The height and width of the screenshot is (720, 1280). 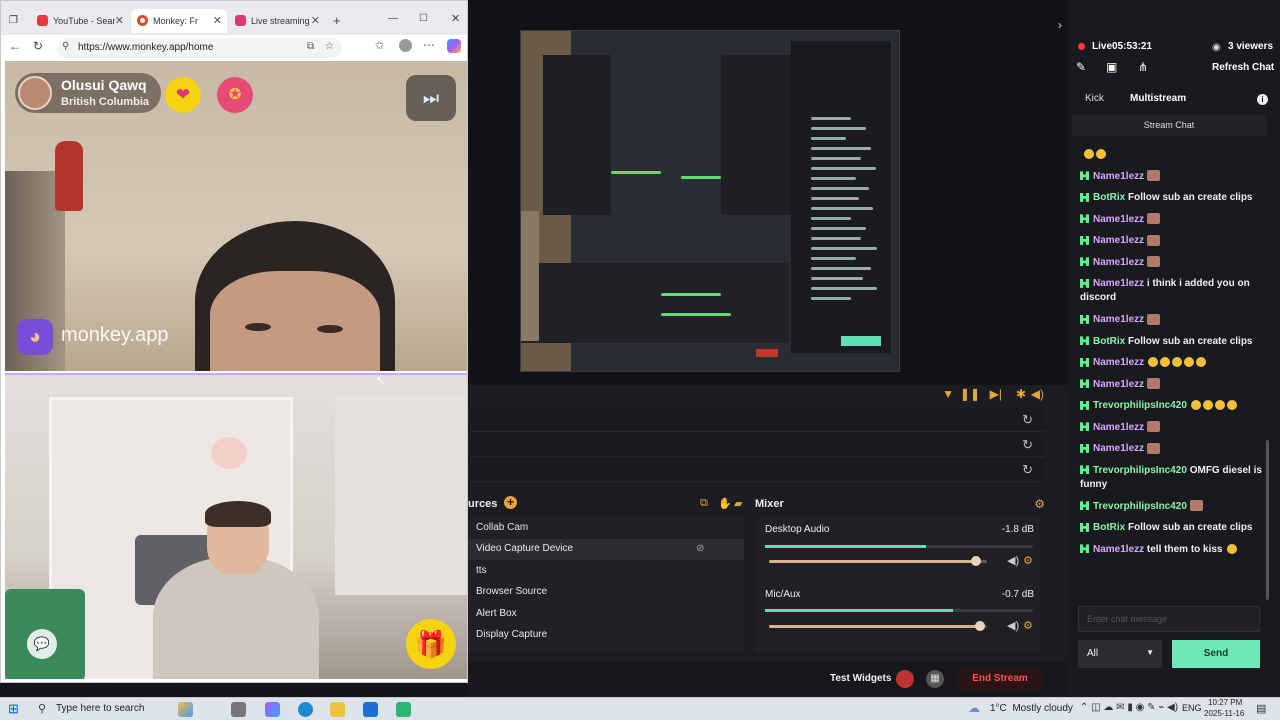 What do you see at coordinates (1120, 654) in the screenshot?
I see `chat-filter-select: All ▼` at bounding box center [1120, 654].